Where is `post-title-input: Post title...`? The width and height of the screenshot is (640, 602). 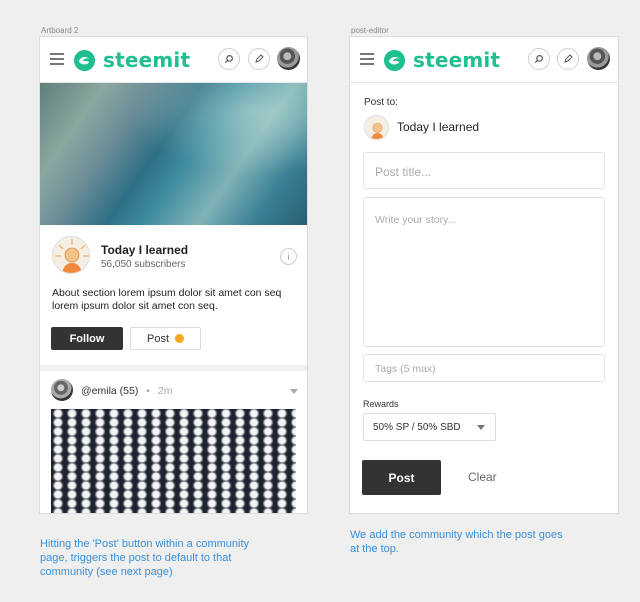 post-title-input: Post title... is located at coordinates (484, 170).